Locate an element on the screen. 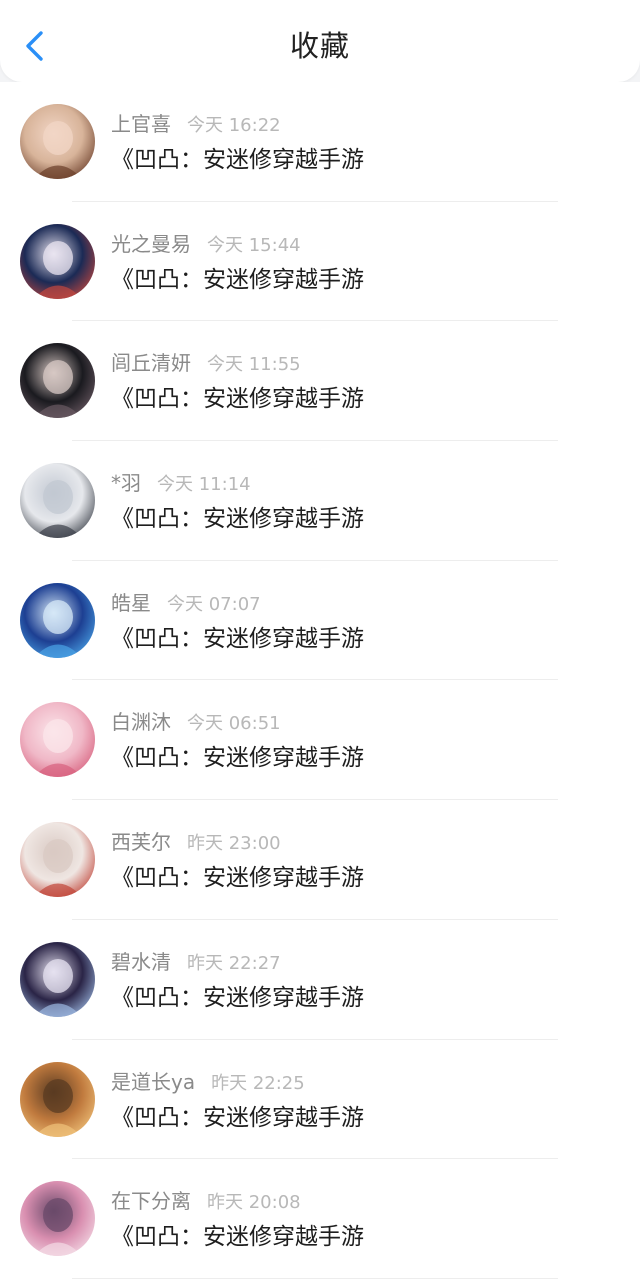  timestamp: 昨天 23:00 is located at coordinates (234, 844).